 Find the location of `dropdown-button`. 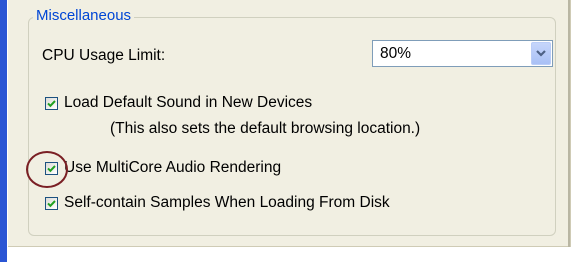

dropdown-button is located at coordinates (541, 53).